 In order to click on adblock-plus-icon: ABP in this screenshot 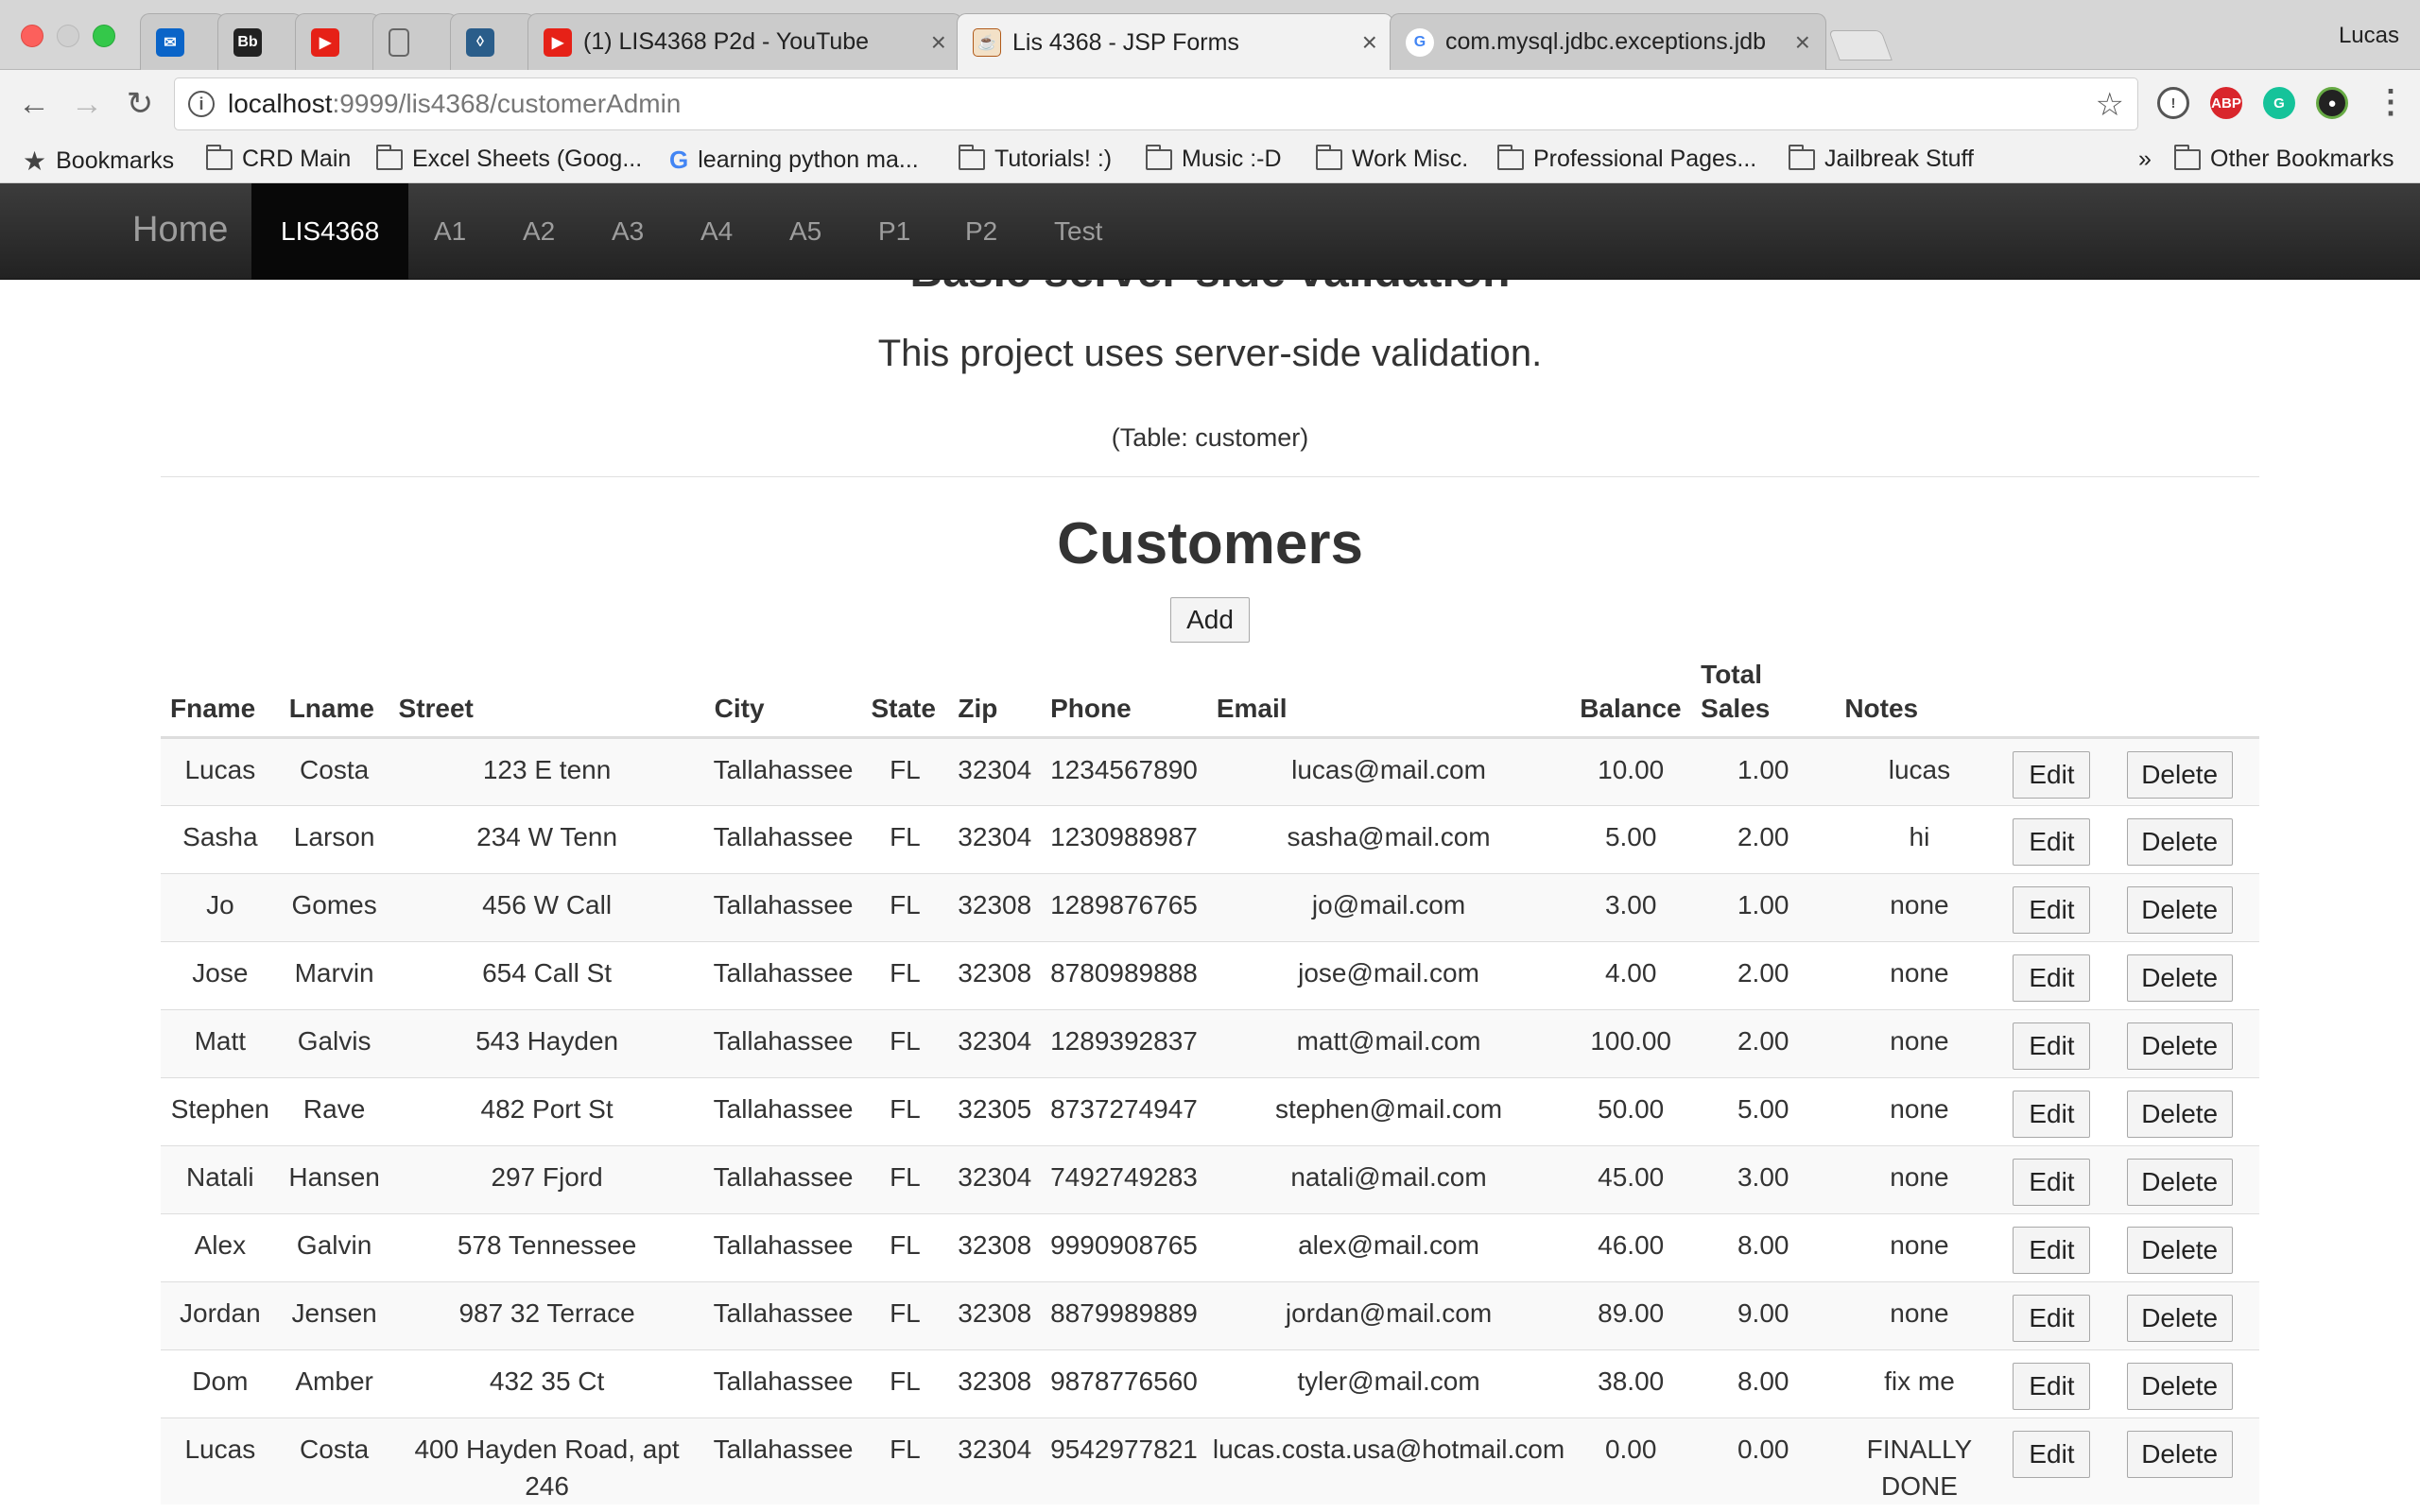, I will do `click(2226, 103)`.